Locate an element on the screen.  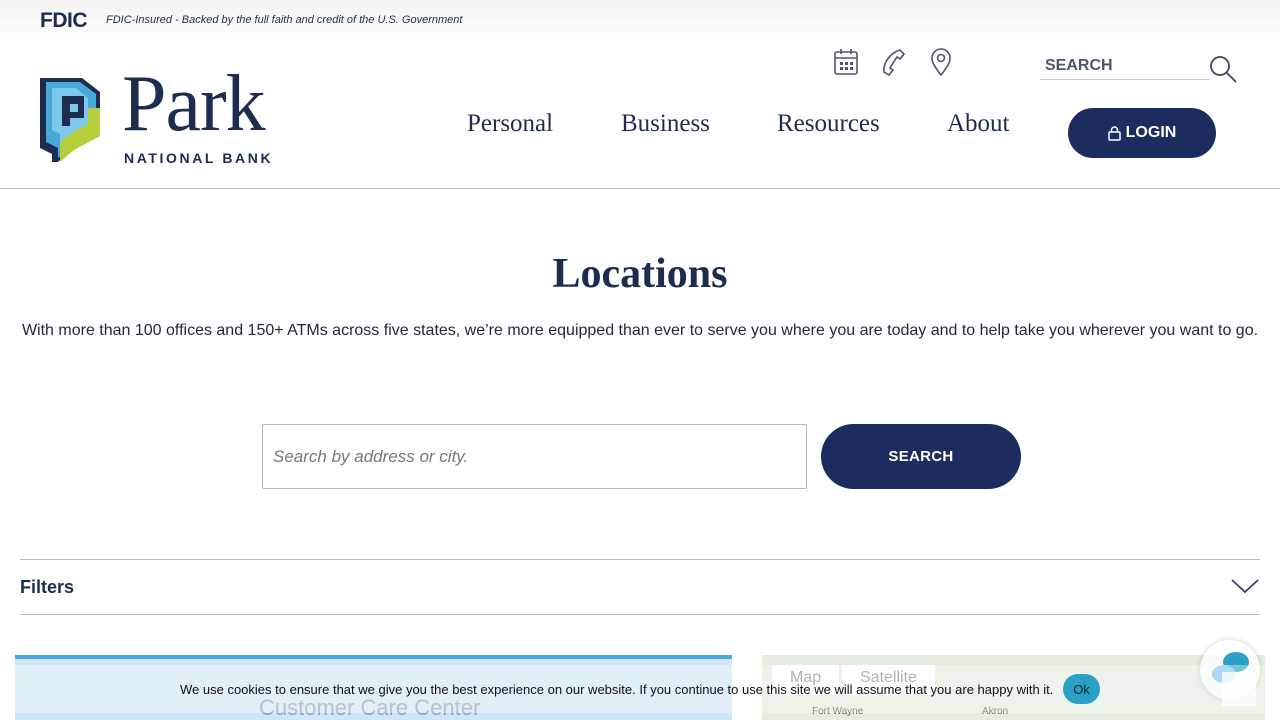
site-search-input is located at coordinates (1125, 66).